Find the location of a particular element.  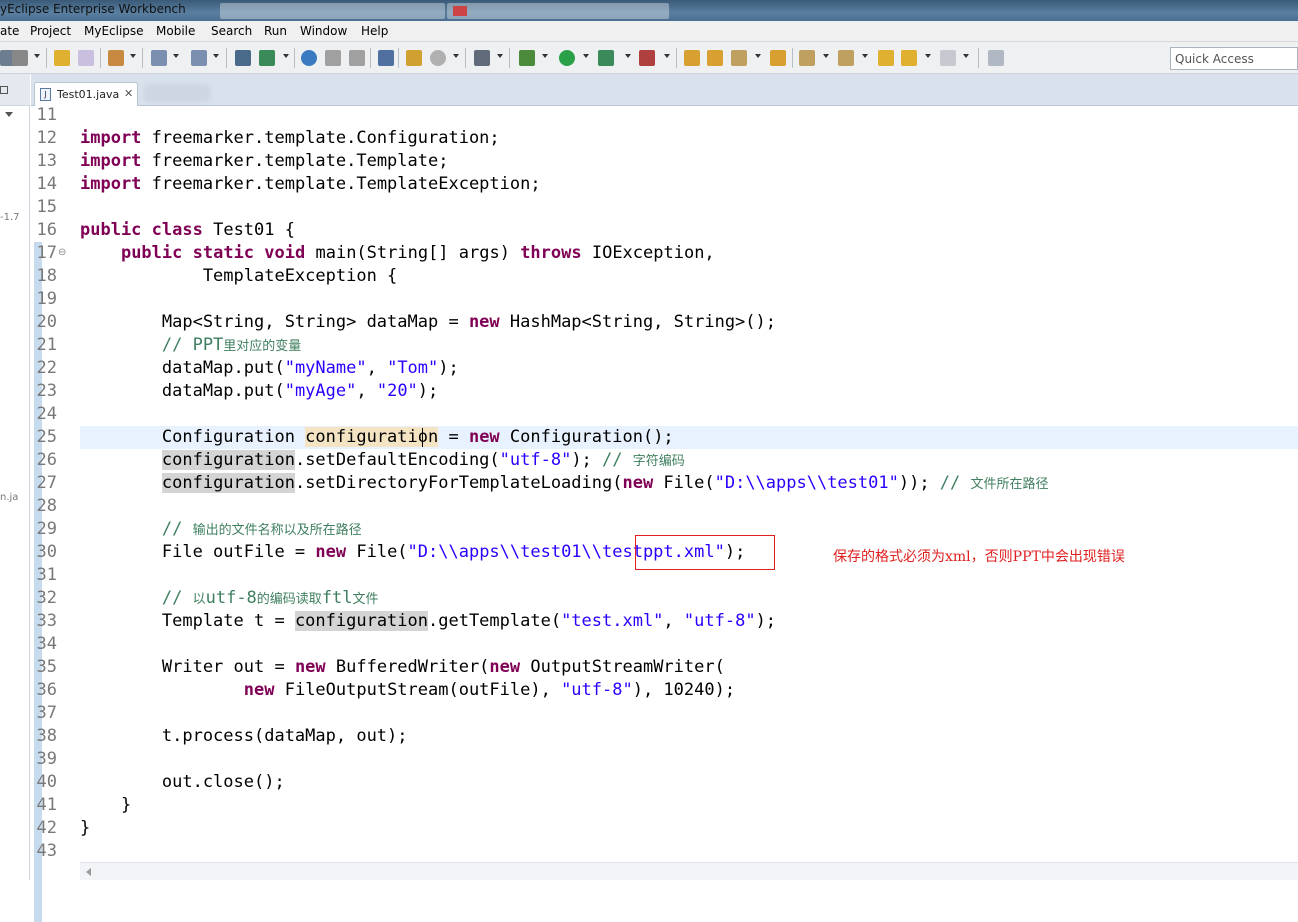

web-icon is located at coordinates (243, 58).